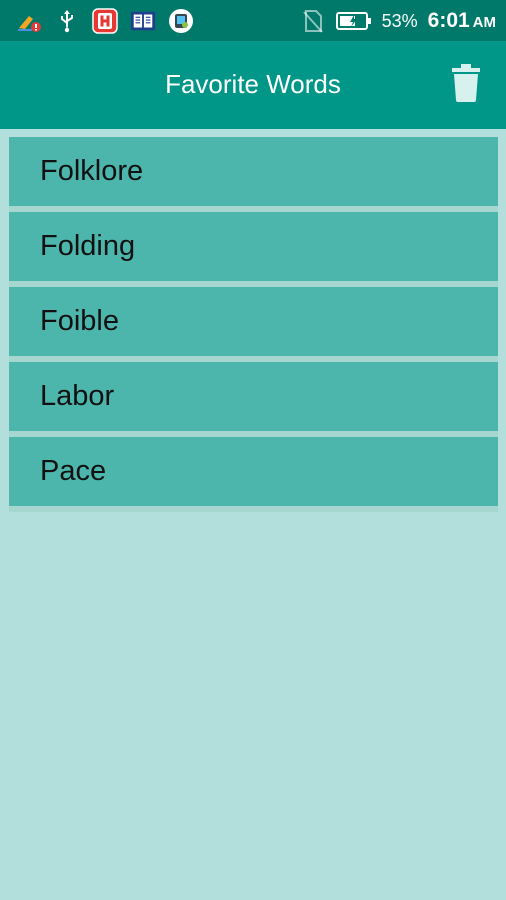  What do you see at coordinates (143, 21) in the screenshot?
I see `book-icon` at bounding box center [143, 21].